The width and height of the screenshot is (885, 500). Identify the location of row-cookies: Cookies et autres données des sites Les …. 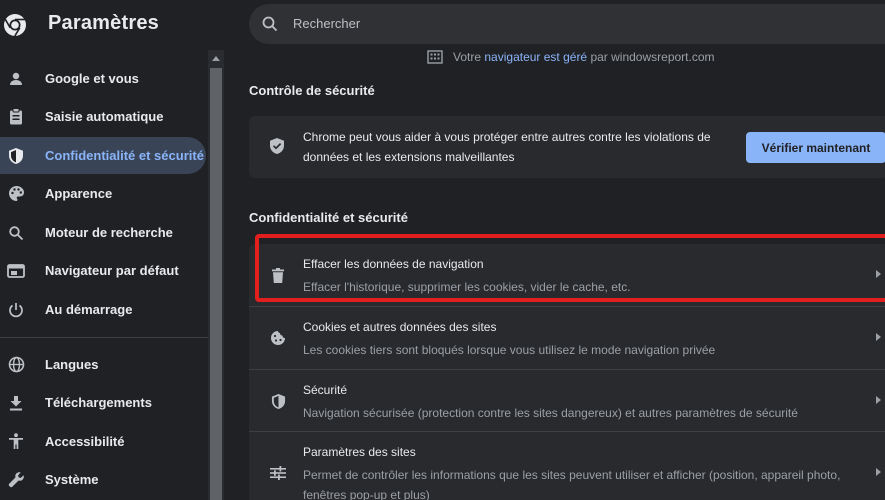
(567, 337).